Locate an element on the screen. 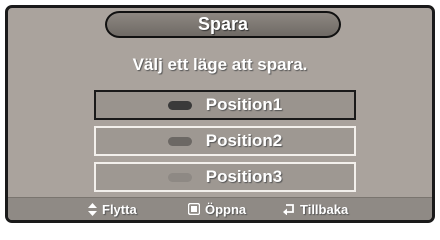 This screenshot has width=440, height=240. enter-key-icon is located at coordinates (194, 209).